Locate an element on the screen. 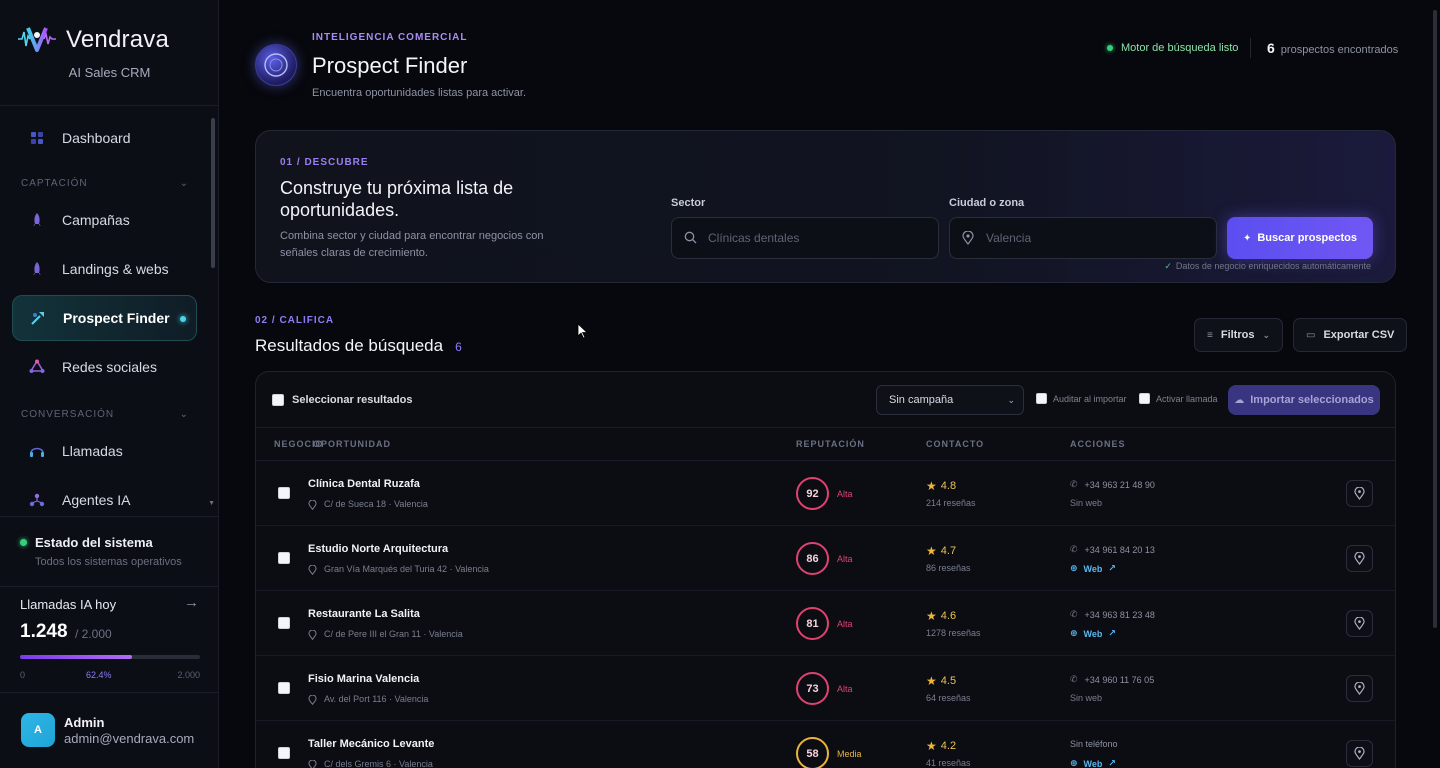 The image size is (1440, 768). sector-input: Clínicas dentales is located at coordinates (805, 238).